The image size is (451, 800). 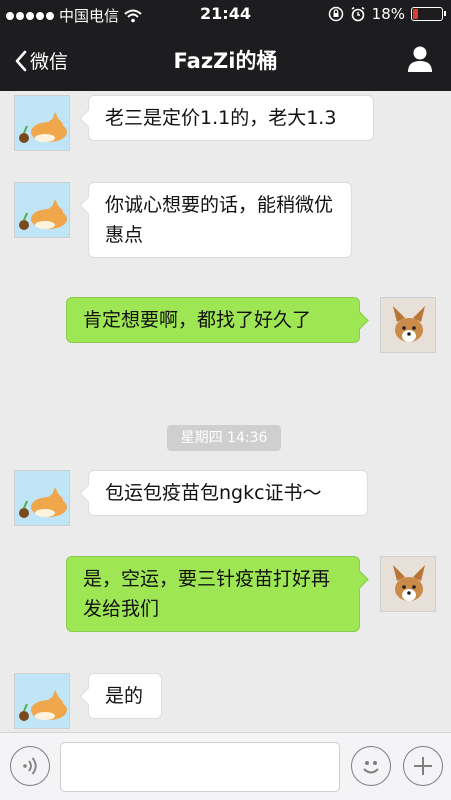 I want to click on emoji-icon, so click(x=371, y=767).